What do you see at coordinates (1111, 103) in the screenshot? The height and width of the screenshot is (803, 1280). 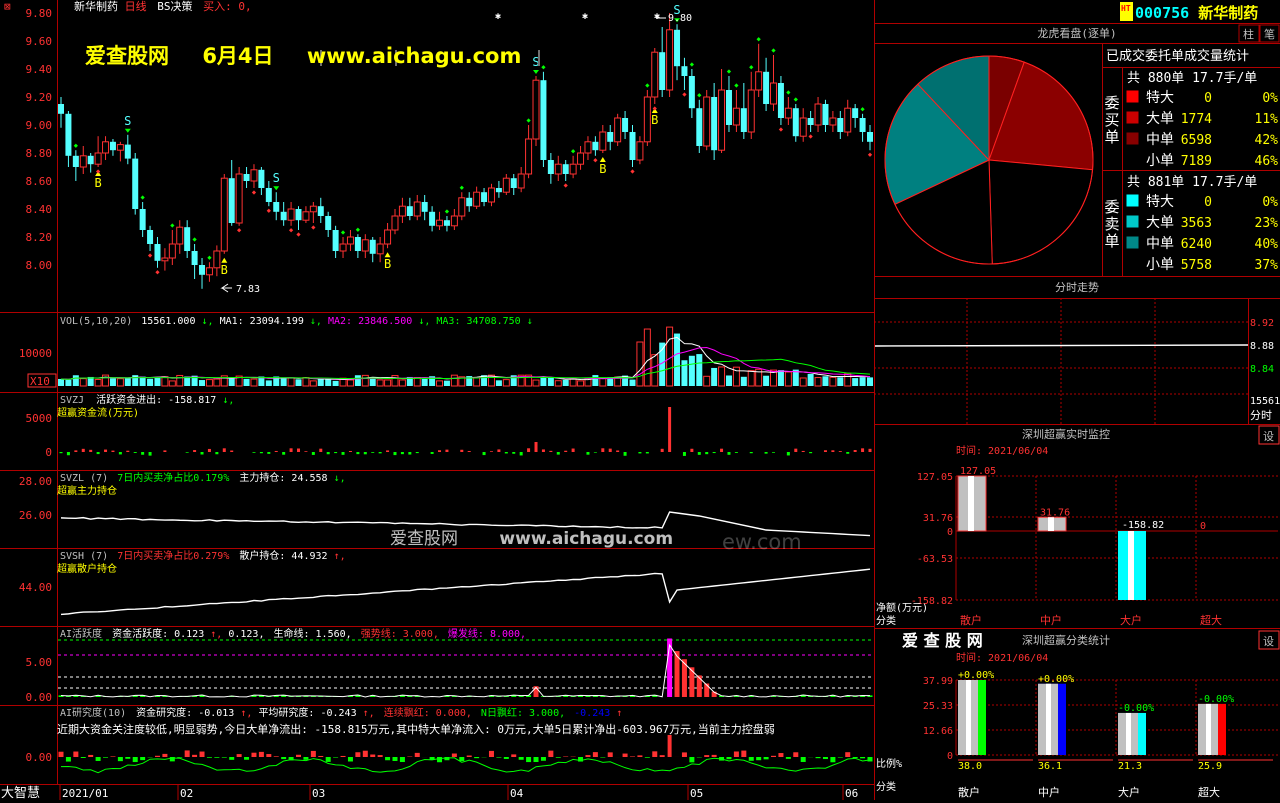 I see `buy-side-label-char: 委` at bounding box center [1111, 103].